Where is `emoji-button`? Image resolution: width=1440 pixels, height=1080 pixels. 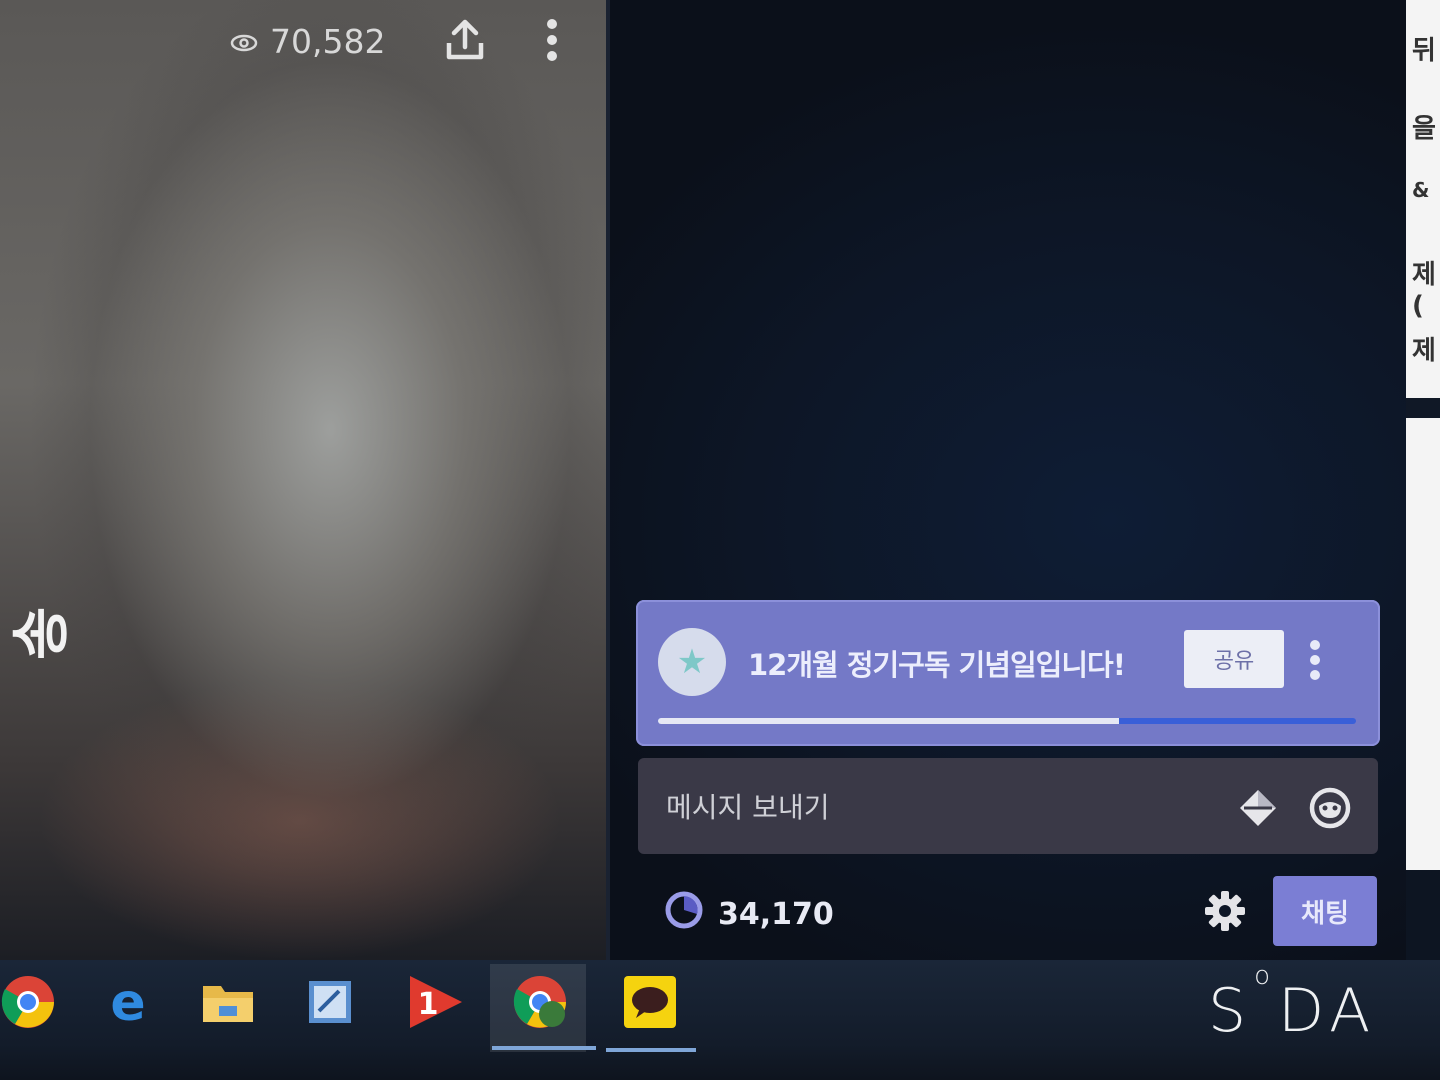
emoji-button is located at coordinates (1330, 809).